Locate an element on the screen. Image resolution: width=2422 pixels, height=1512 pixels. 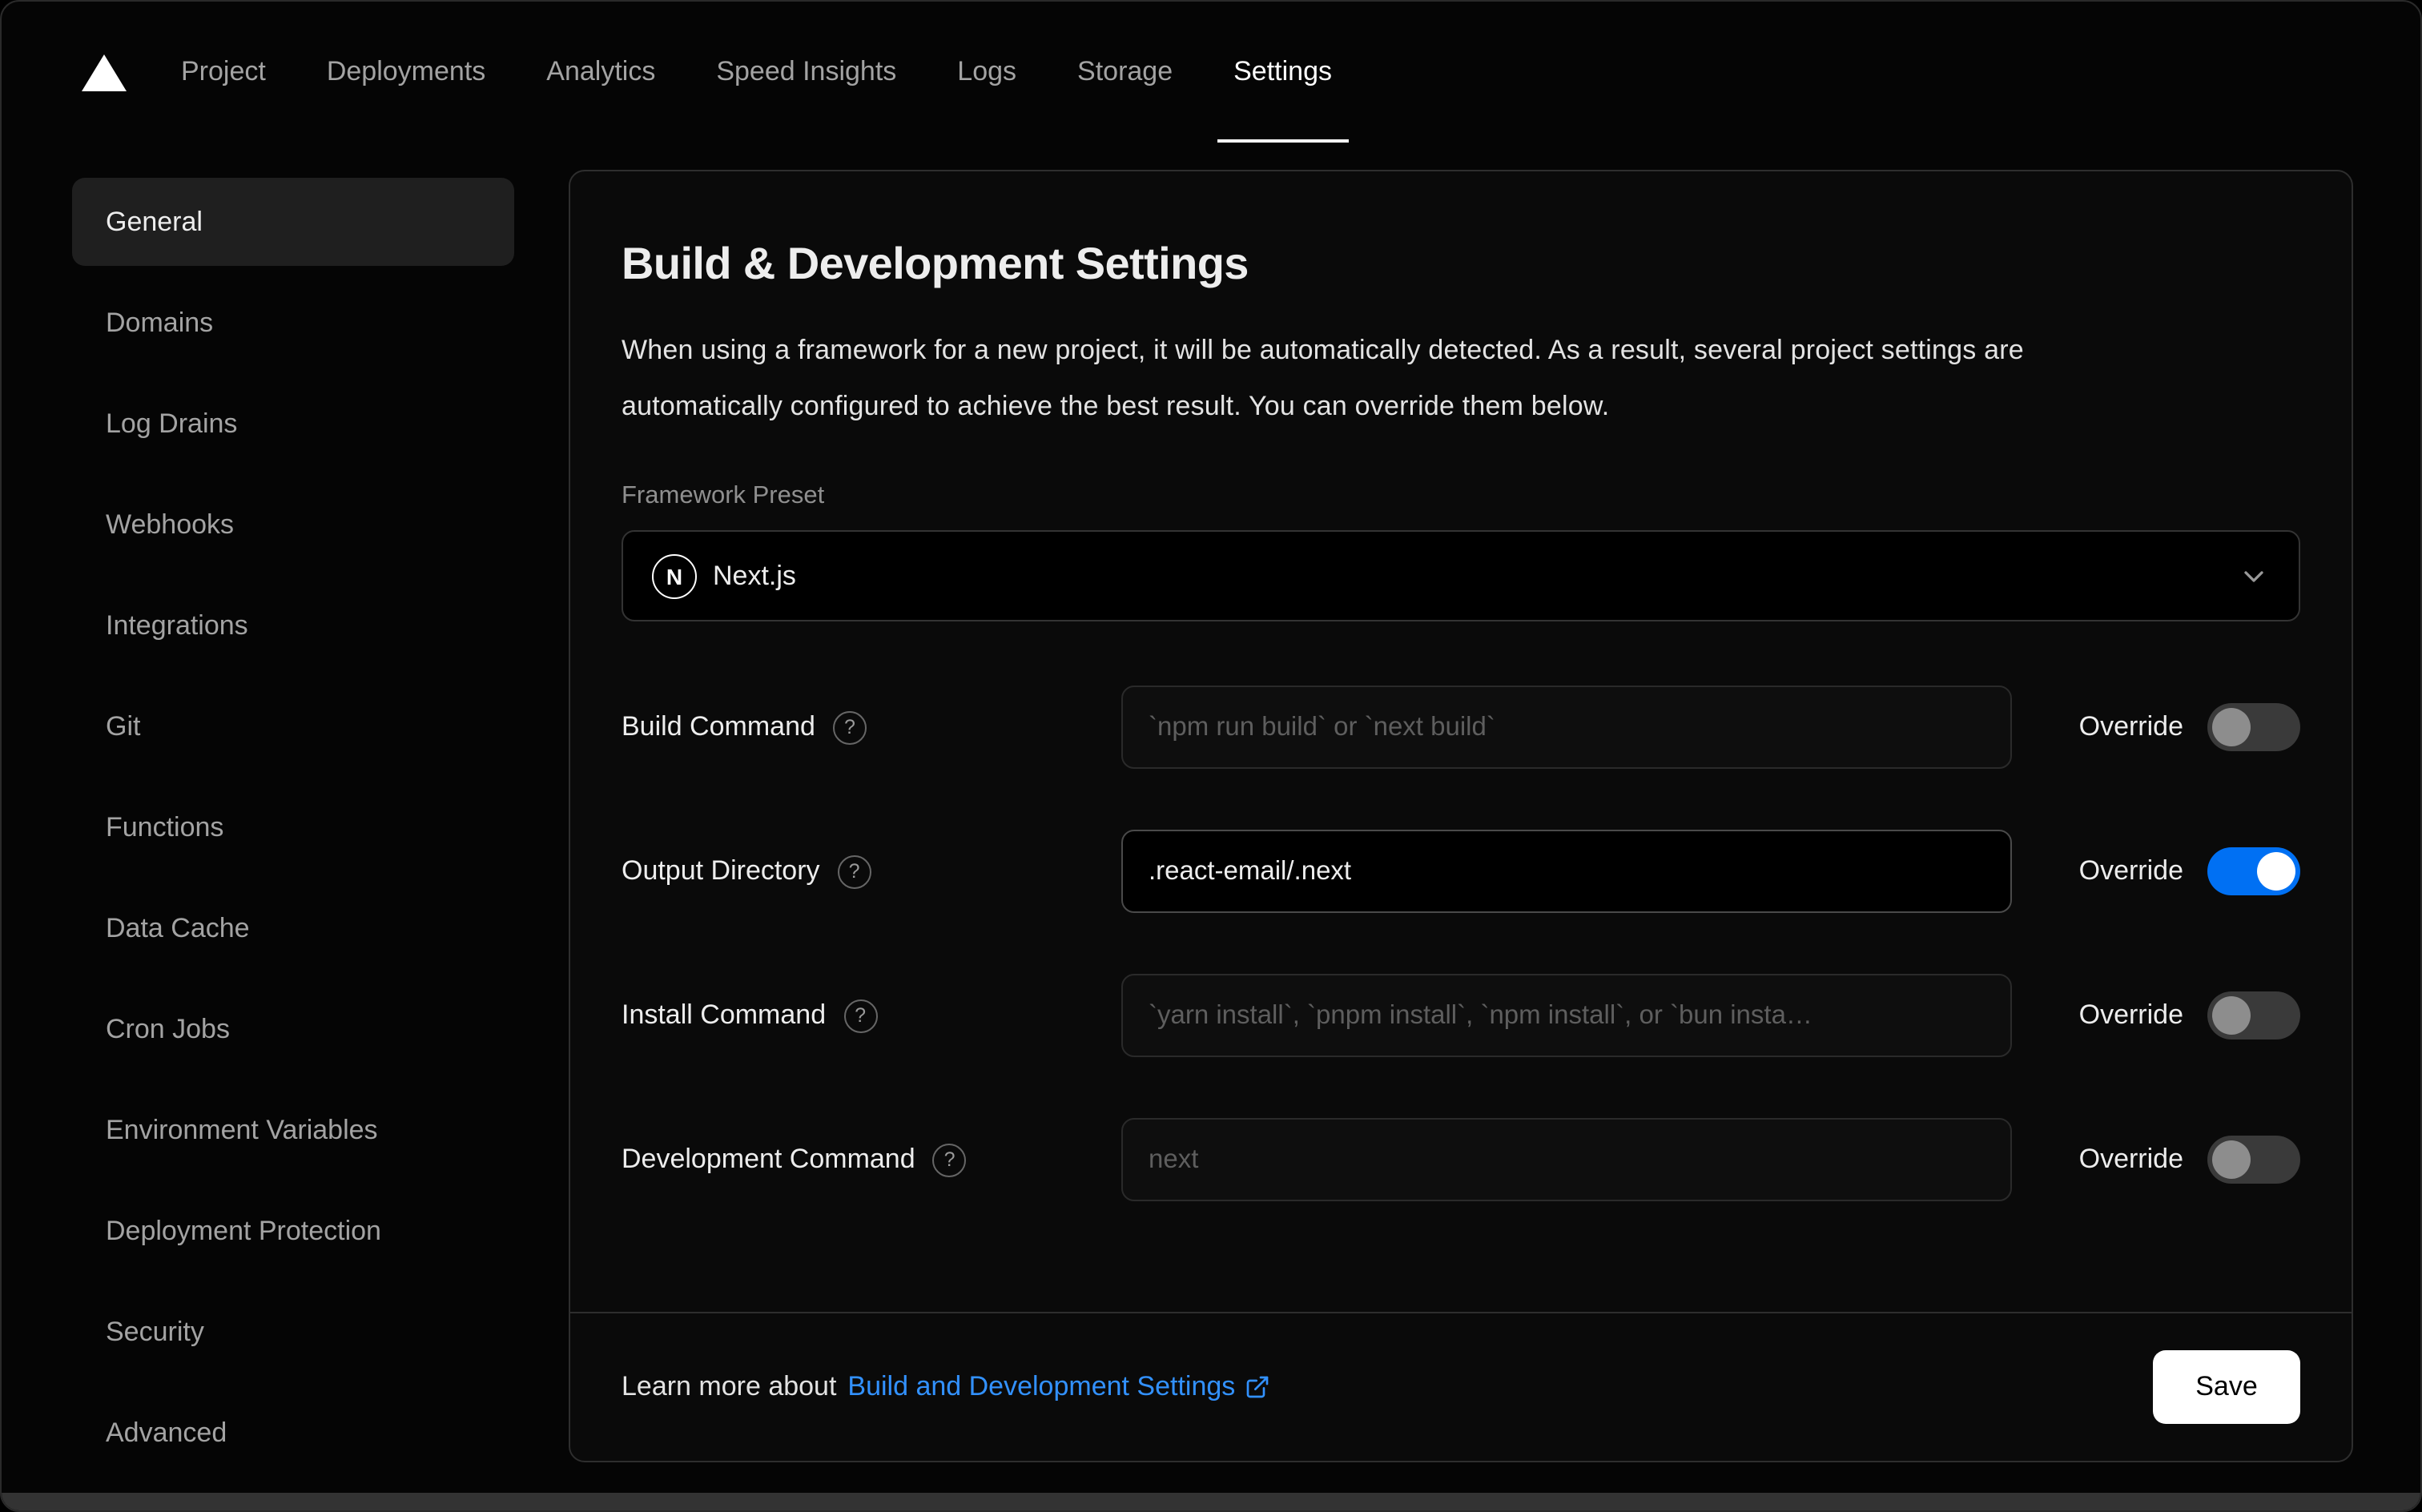
window-bottom-edge is located at coordinates (1211, 1501).